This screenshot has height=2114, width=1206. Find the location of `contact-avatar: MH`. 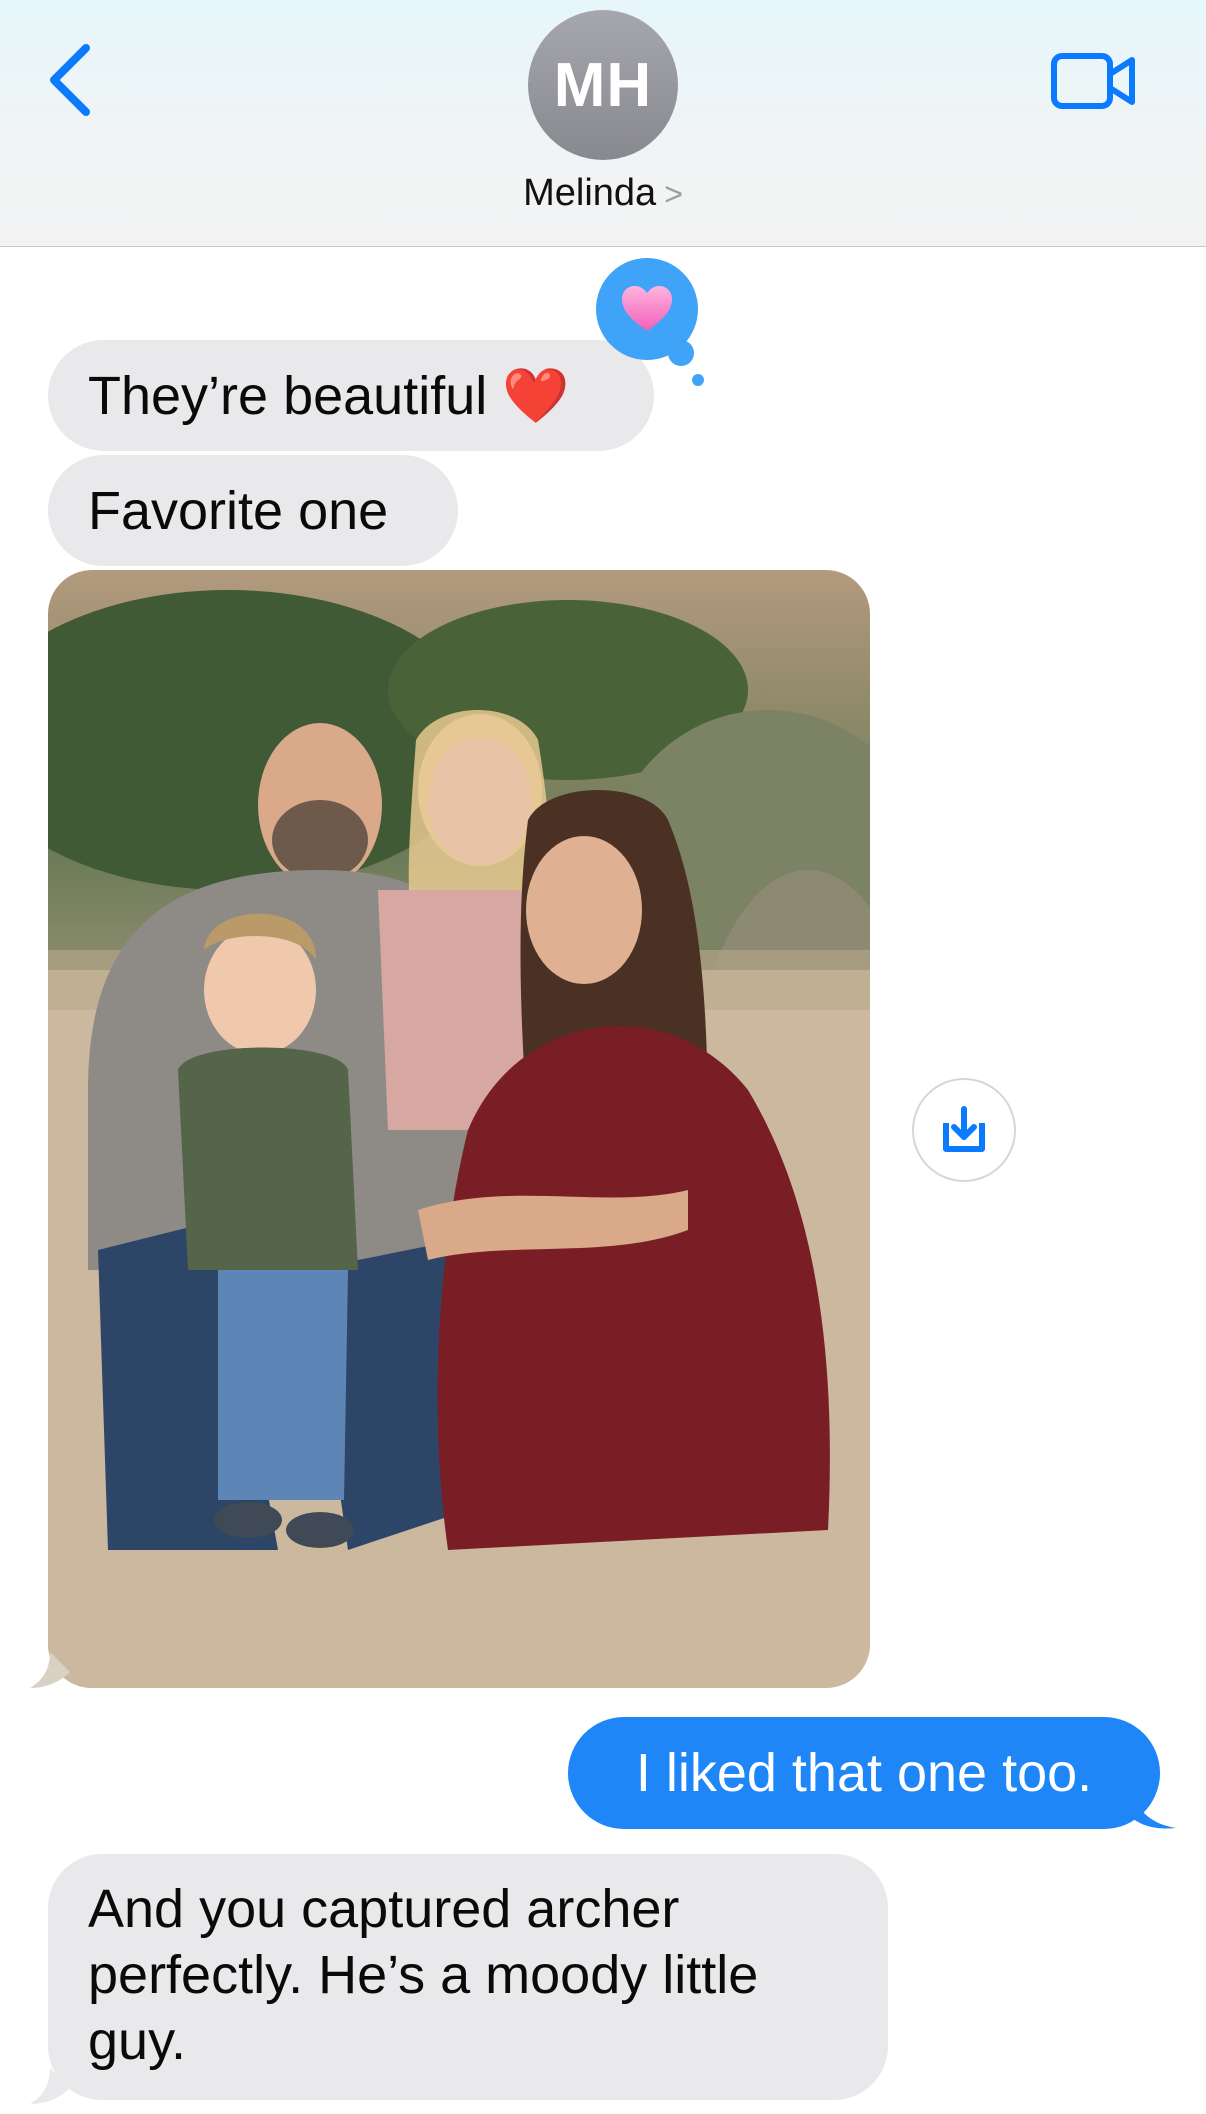

contact-avatar: MH is located at coordinates (603, 85).